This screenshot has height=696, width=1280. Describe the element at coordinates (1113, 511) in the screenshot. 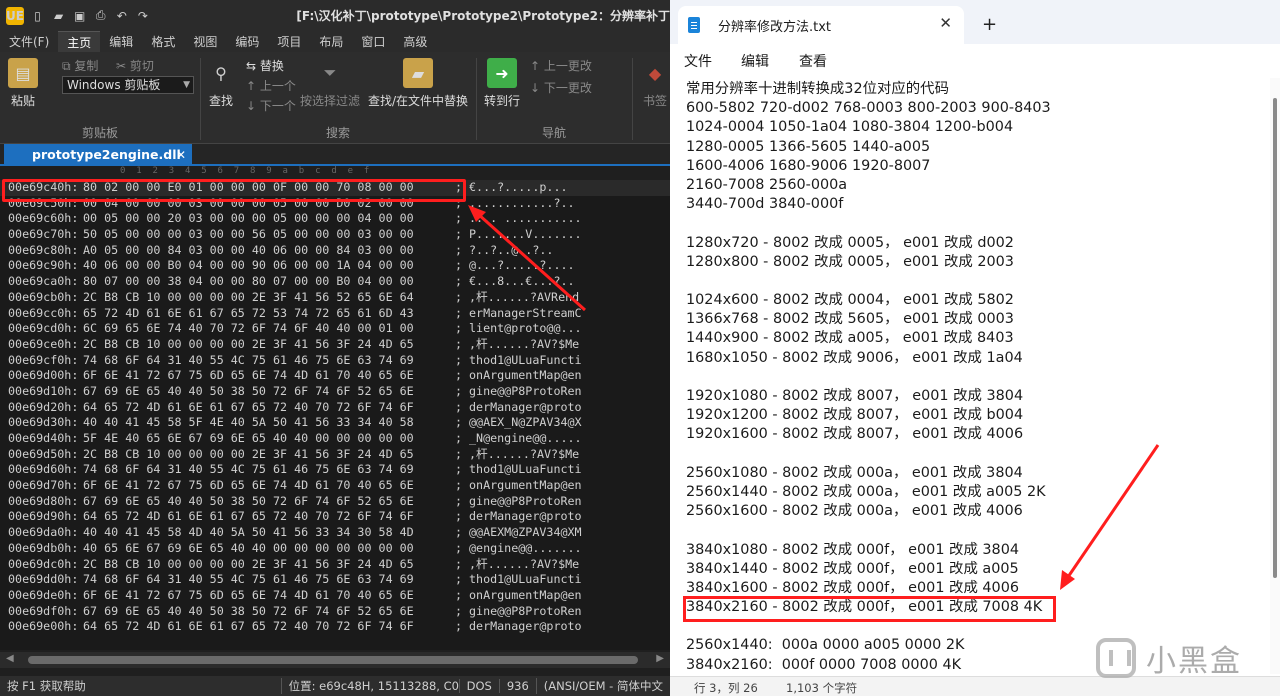

I see `arrow-to-4k-line` at that location.